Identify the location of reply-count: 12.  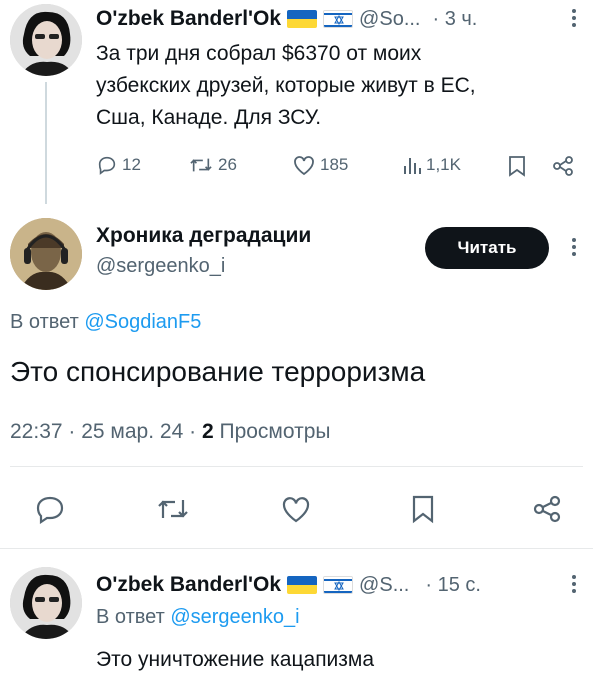
(131, 164).